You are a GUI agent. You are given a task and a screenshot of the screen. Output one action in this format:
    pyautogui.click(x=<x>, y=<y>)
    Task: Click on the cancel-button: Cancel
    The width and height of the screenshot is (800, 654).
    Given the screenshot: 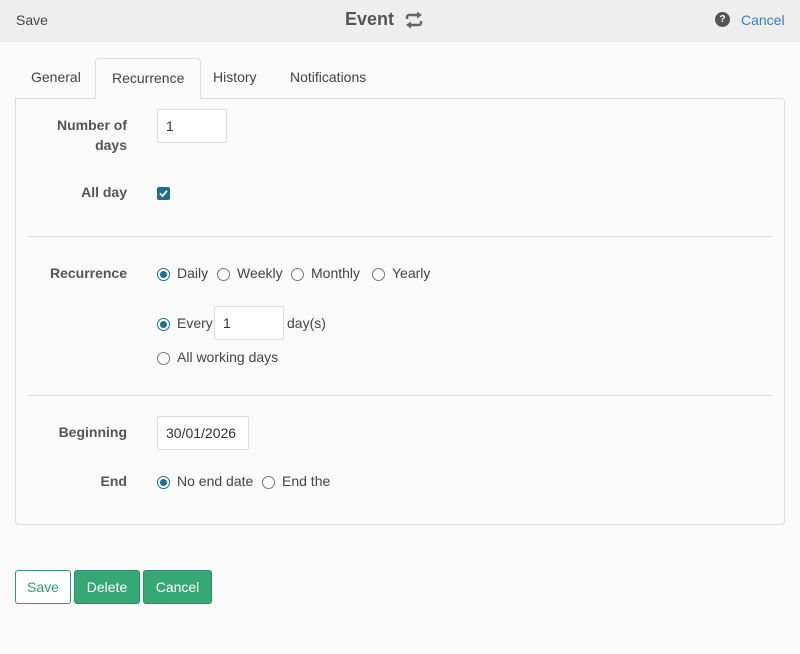 What is the action you would take?
    pyautogui.click(x=177, y=587)
    